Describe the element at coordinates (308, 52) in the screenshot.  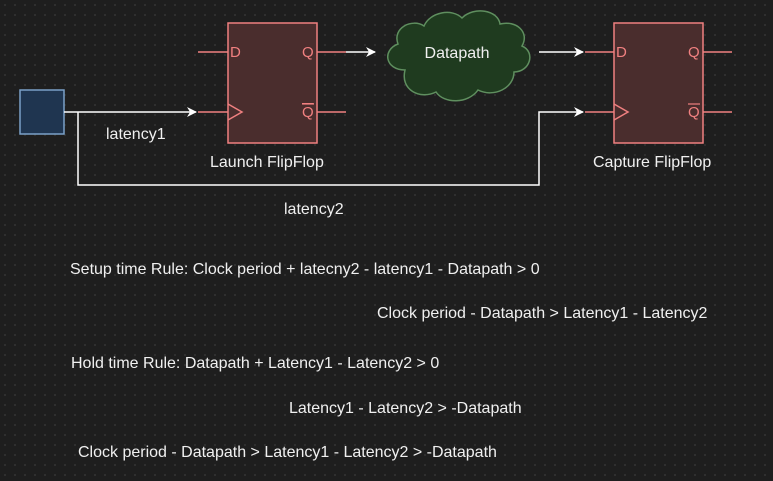
I see `launch-q-pin-label: Q` at that location.